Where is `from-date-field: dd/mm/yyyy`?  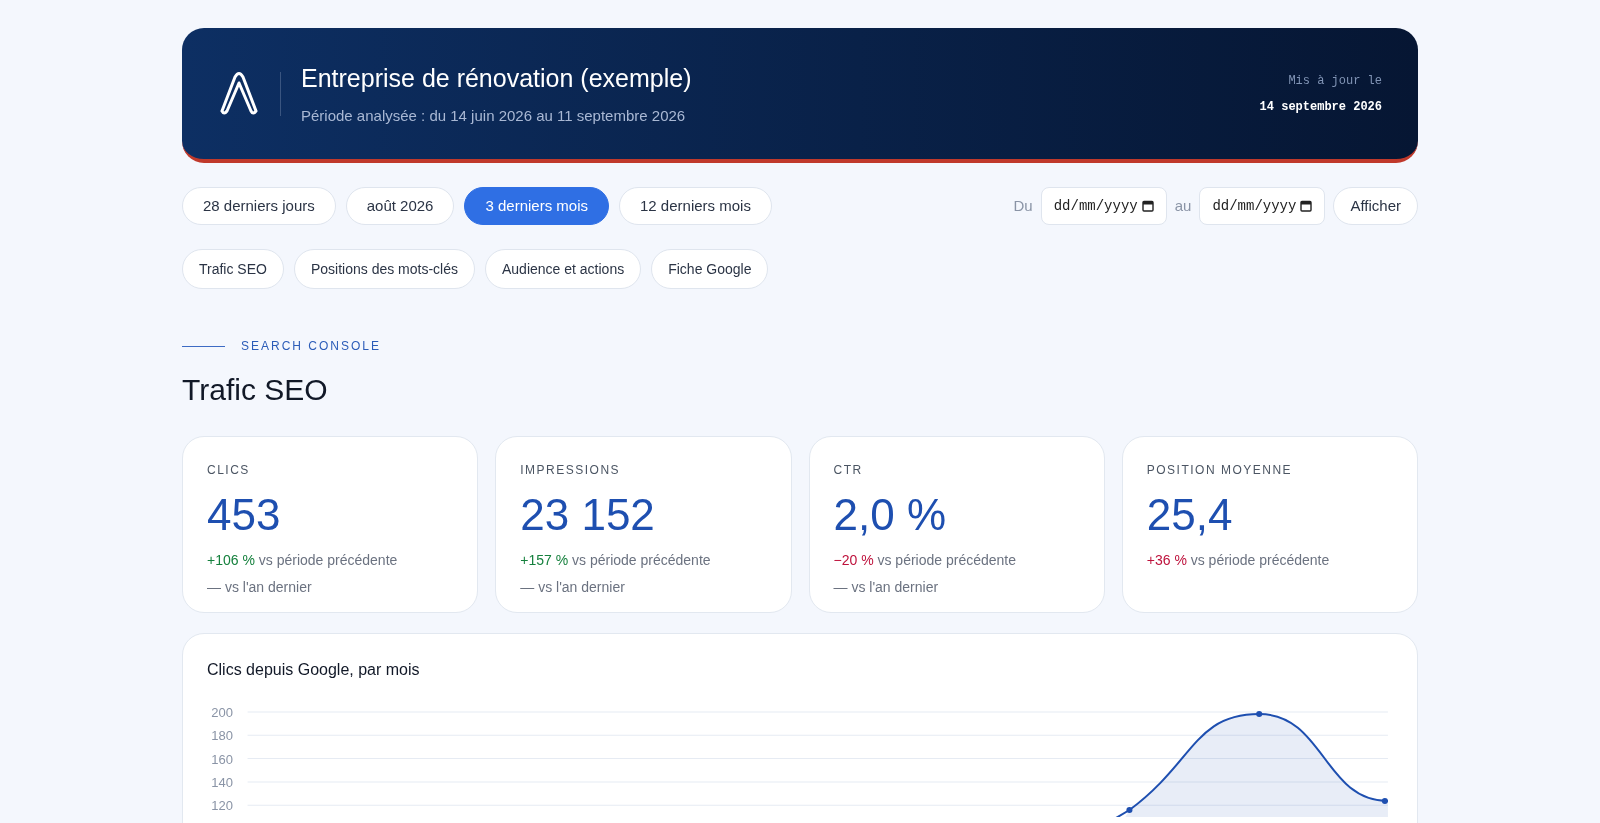
from-date-field: dd/mm/yyyy is located at coordinates (1103, 206).